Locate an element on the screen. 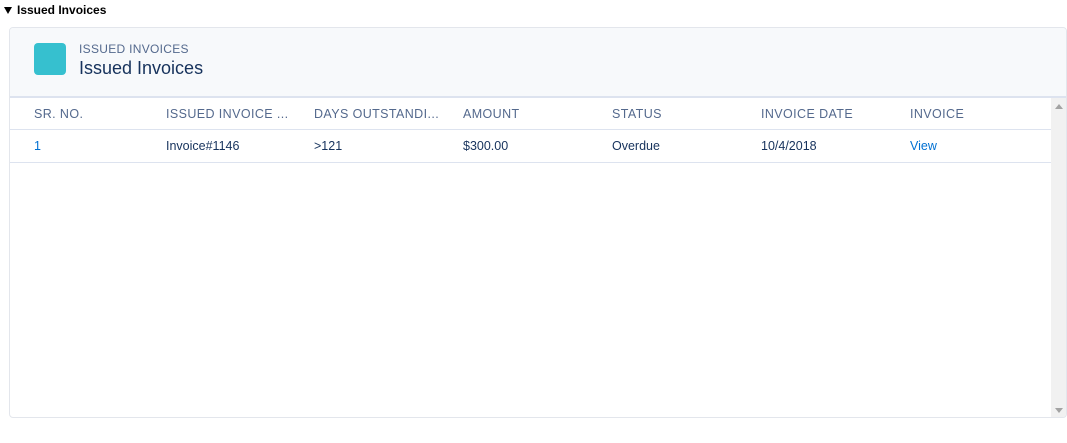 This screenshot has width=1067, height=443. scroll-up-arrow-icon is located at coordinates (1059, 106).